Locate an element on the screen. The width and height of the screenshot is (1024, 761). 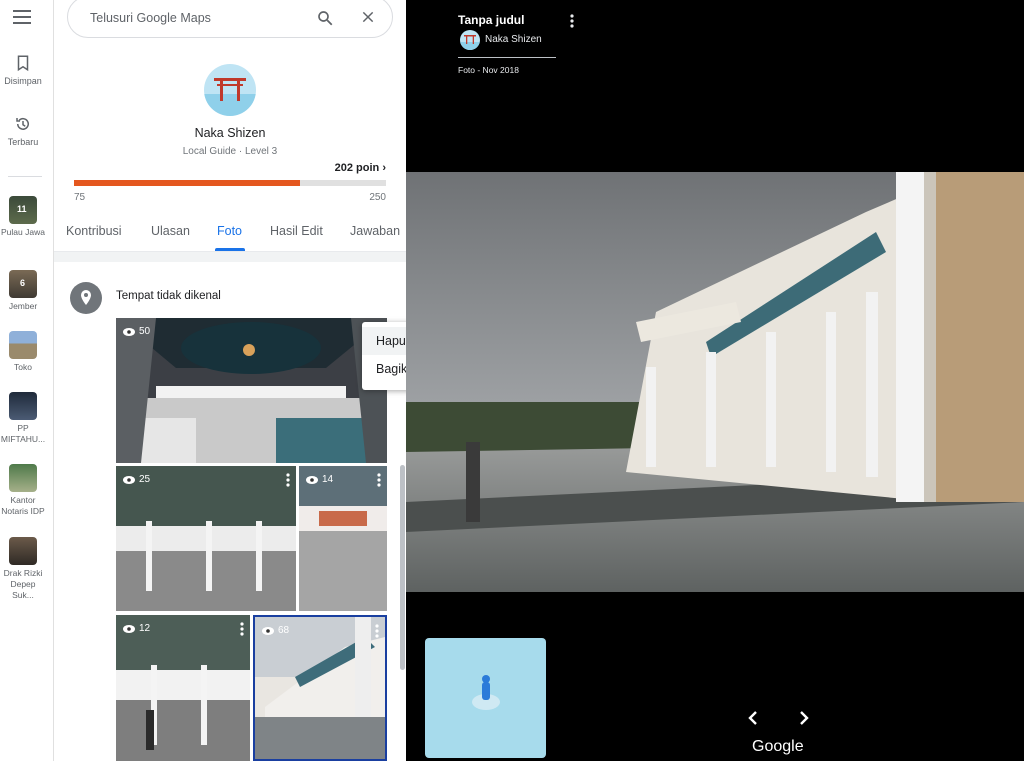
active-tab-indicator is located at coordinates (230, 249).